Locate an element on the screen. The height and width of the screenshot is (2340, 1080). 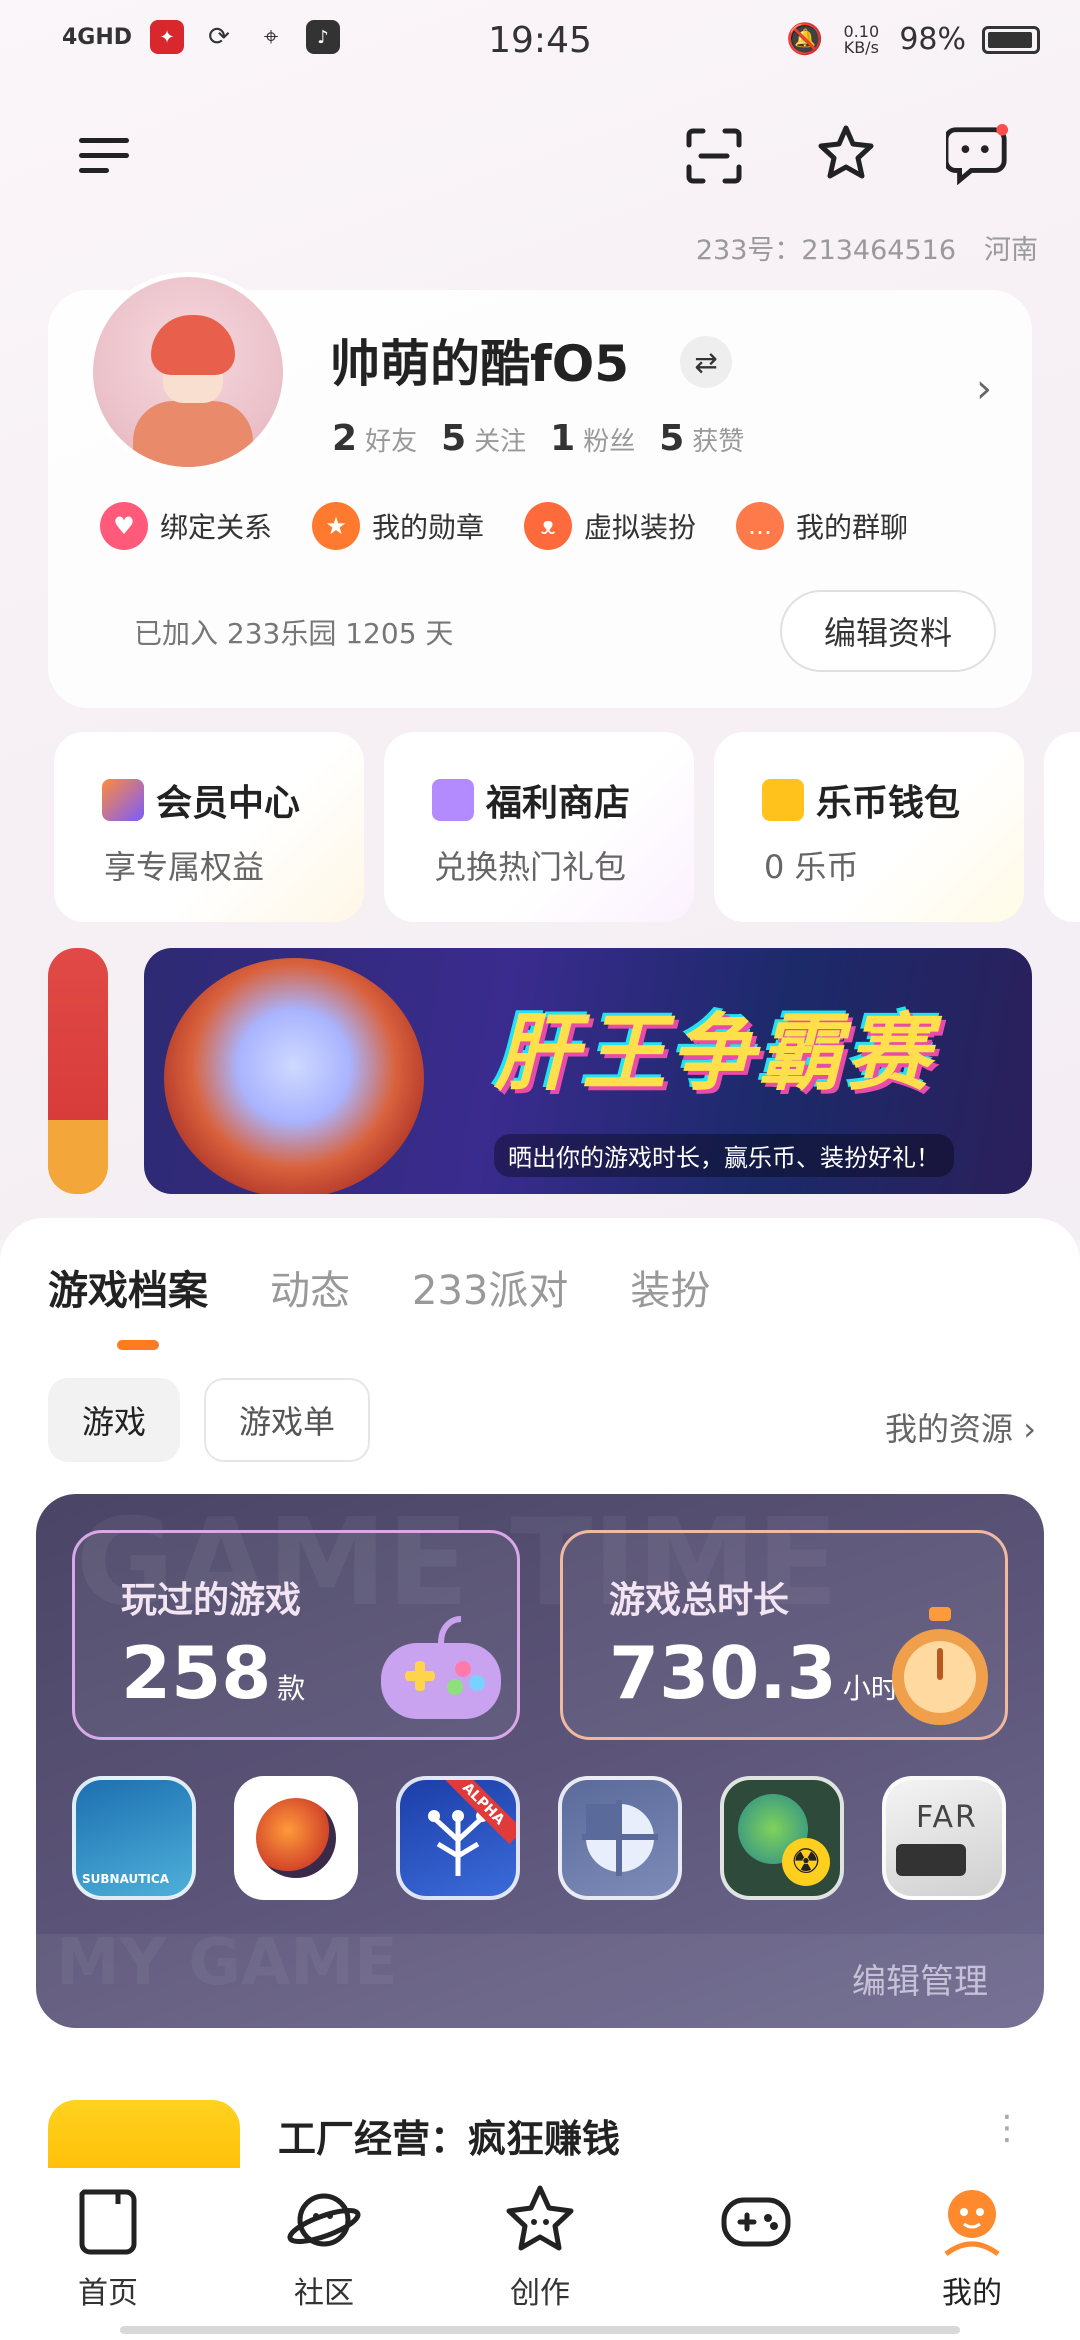
total-time-box: 游戏总时长 730.3 小时 is located at coordinates (784, 1635).